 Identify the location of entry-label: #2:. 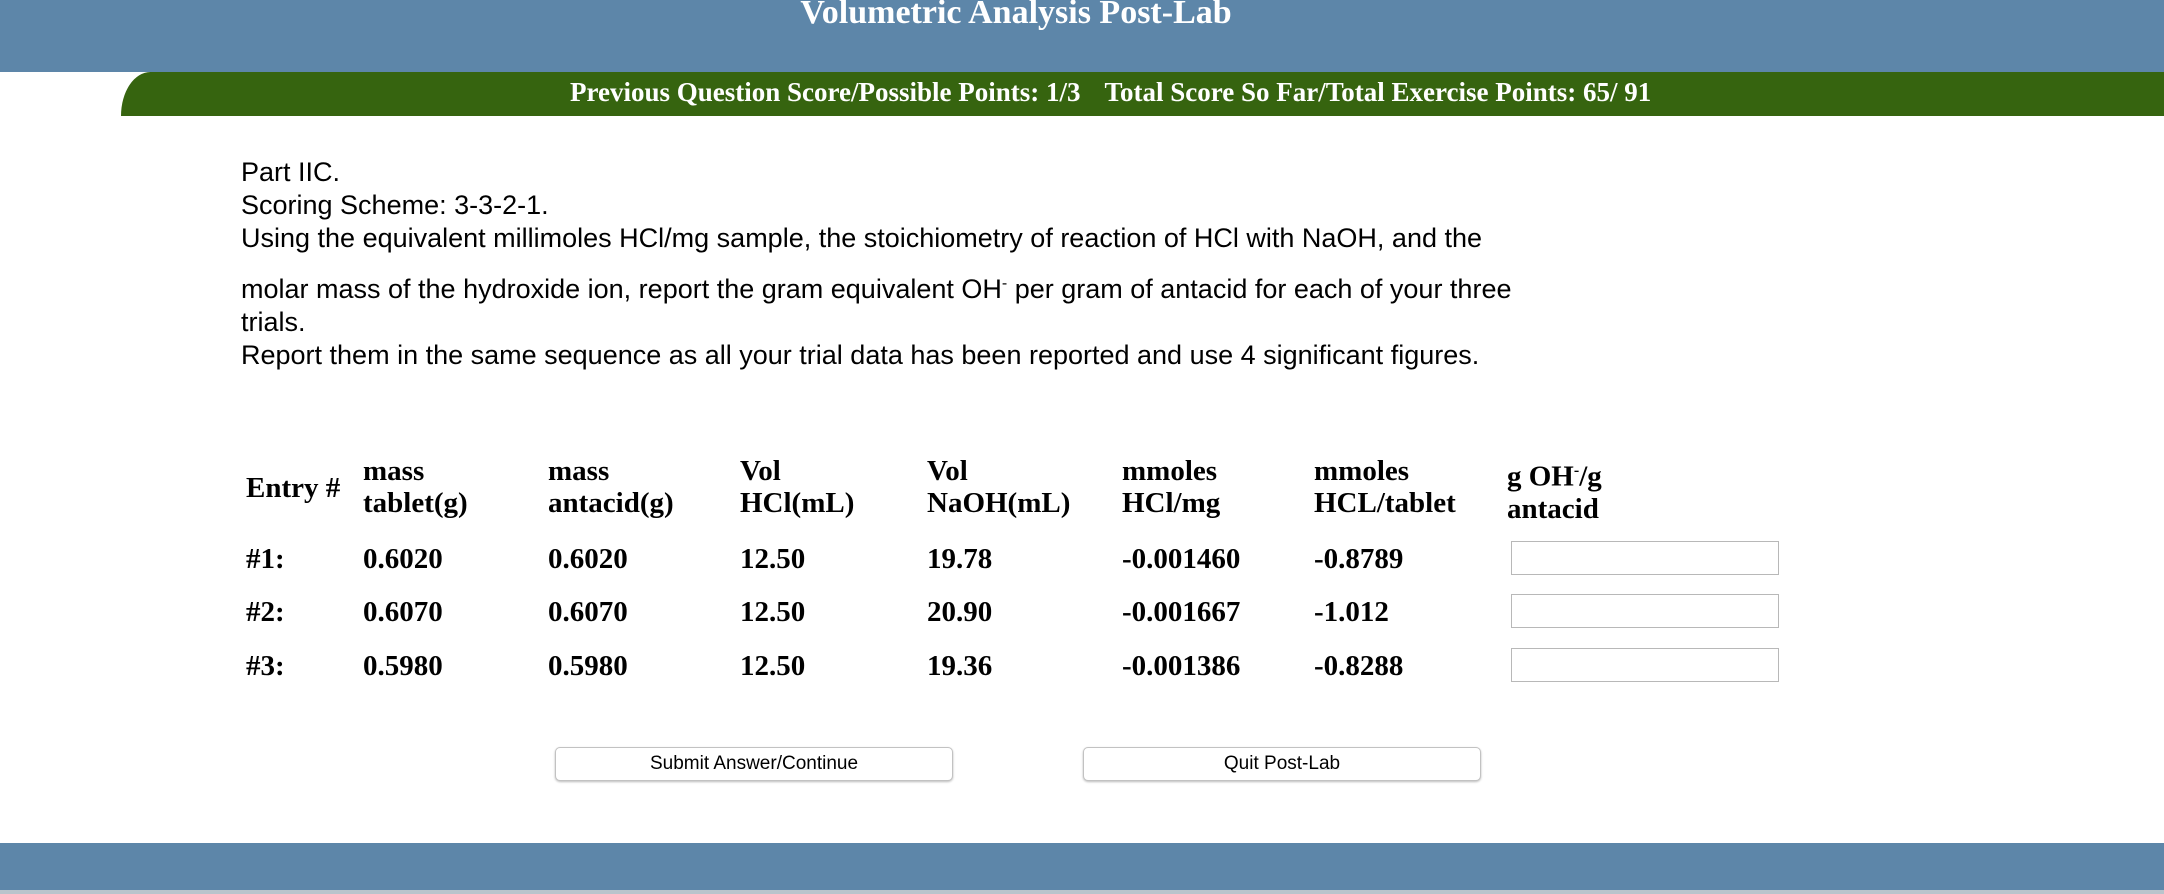
(265, 612).